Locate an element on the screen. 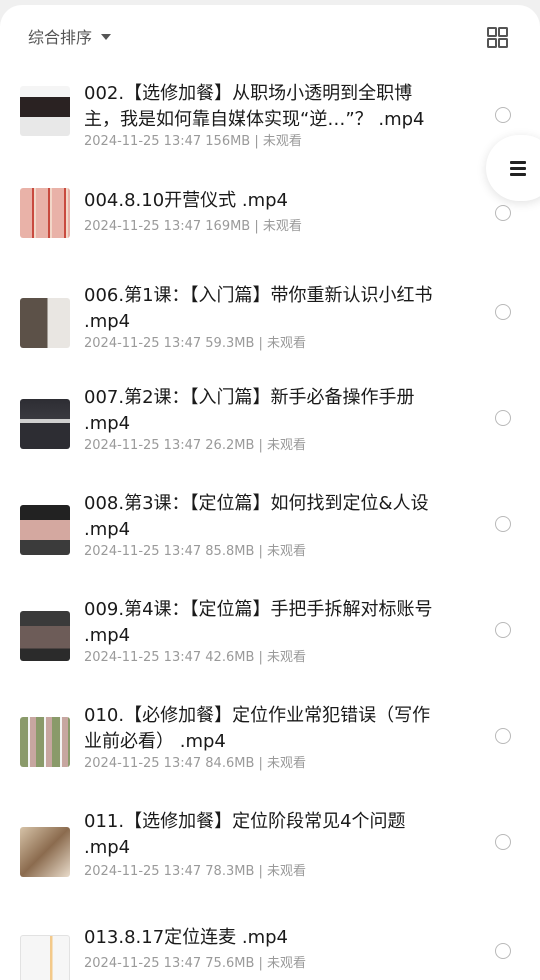  video-meta: 2024-11-25 13:47 59.3MB | 未观看 is located at coordinates (195, 343).